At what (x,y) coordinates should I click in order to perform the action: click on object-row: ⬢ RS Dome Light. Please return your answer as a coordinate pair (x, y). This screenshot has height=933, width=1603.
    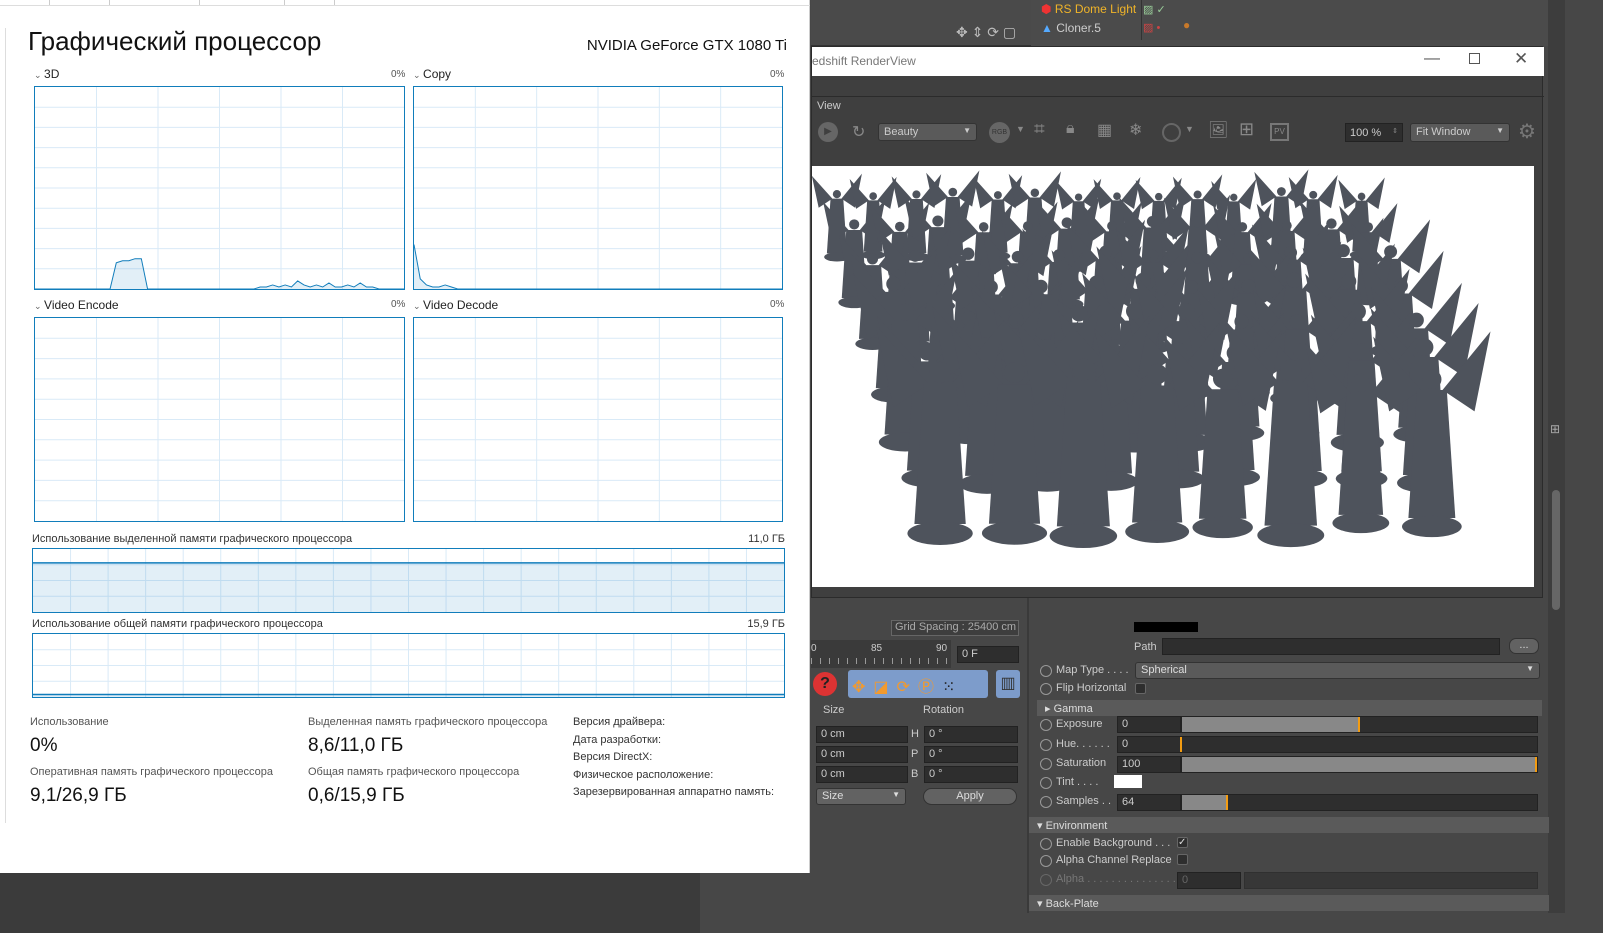
    Looking at the image, I should click on (1088, 9).